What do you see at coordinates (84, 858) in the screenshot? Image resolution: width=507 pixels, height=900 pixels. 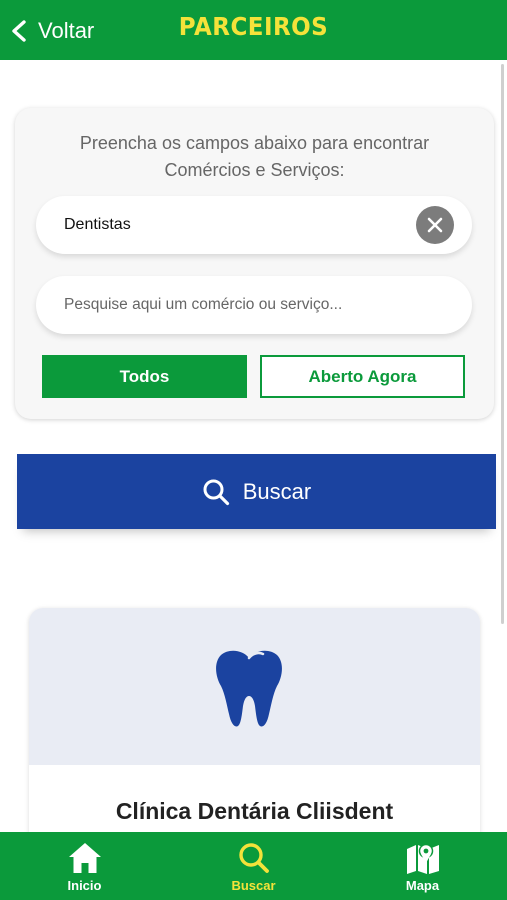 I see `home-icon` at bounding box center [84, 858].